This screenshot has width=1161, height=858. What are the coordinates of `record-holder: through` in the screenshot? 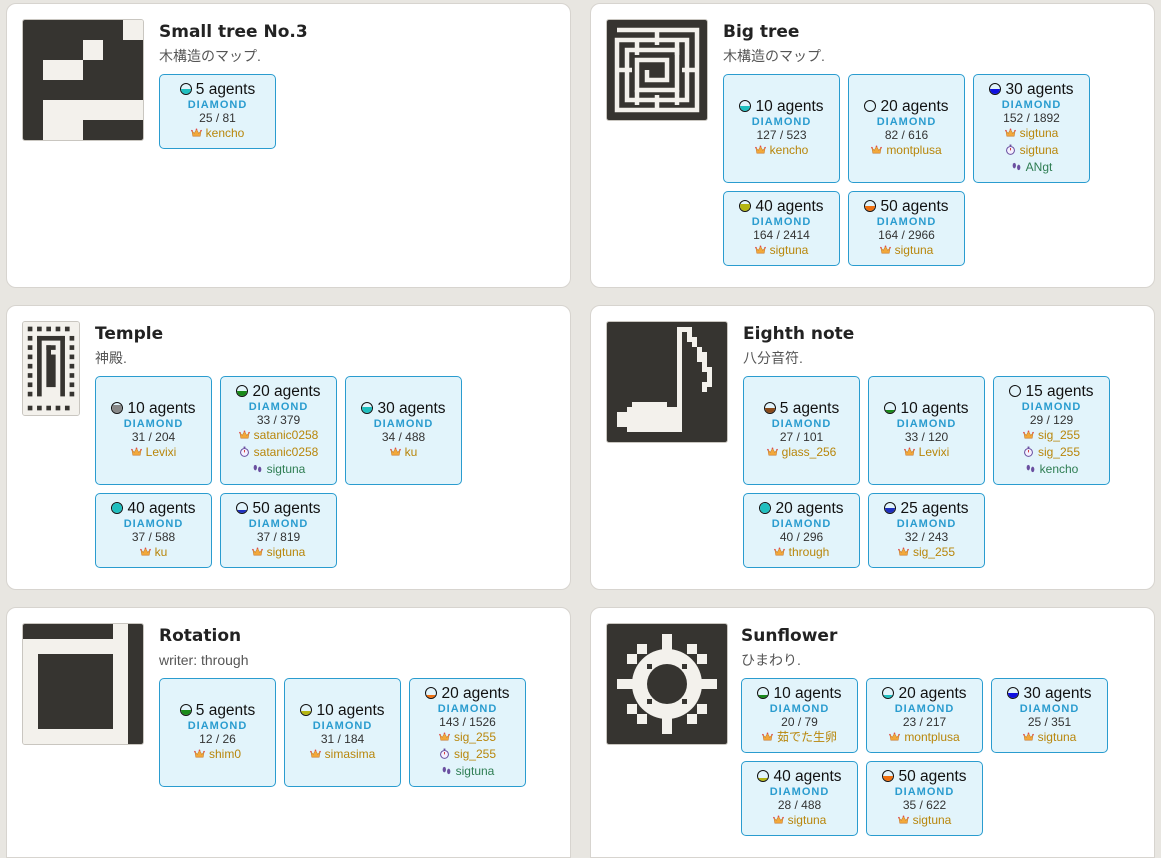 It's located at (801, 552).